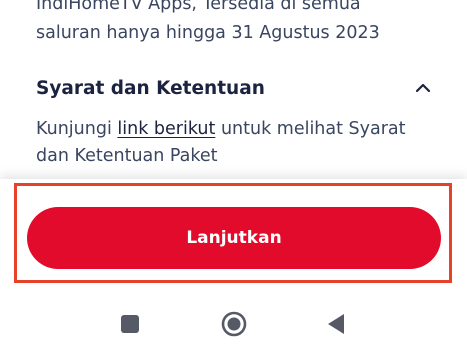  I want to click on promo-line-2: saluran hanya hingga 31 Agustus 2023, so click(208, 33).